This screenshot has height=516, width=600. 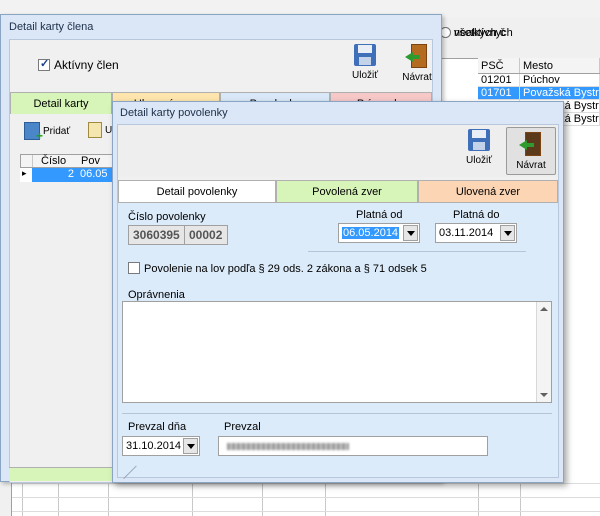 I want to click on active-member-checkbox: Aktívny člen, so click(x=78, y=64).